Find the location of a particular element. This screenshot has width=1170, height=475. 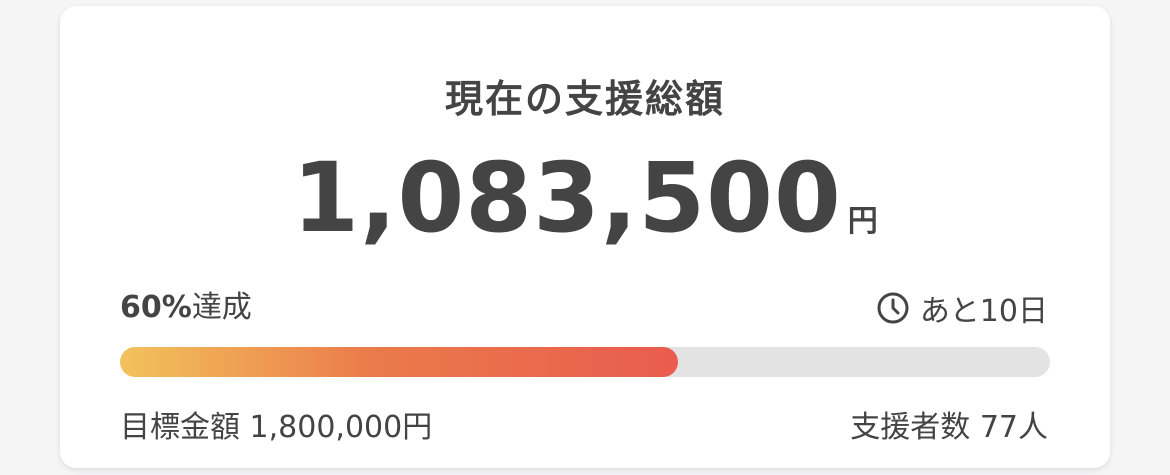

goal-amount-row: 目標金額 1,800,000円 is located at coordinates (276, 424).